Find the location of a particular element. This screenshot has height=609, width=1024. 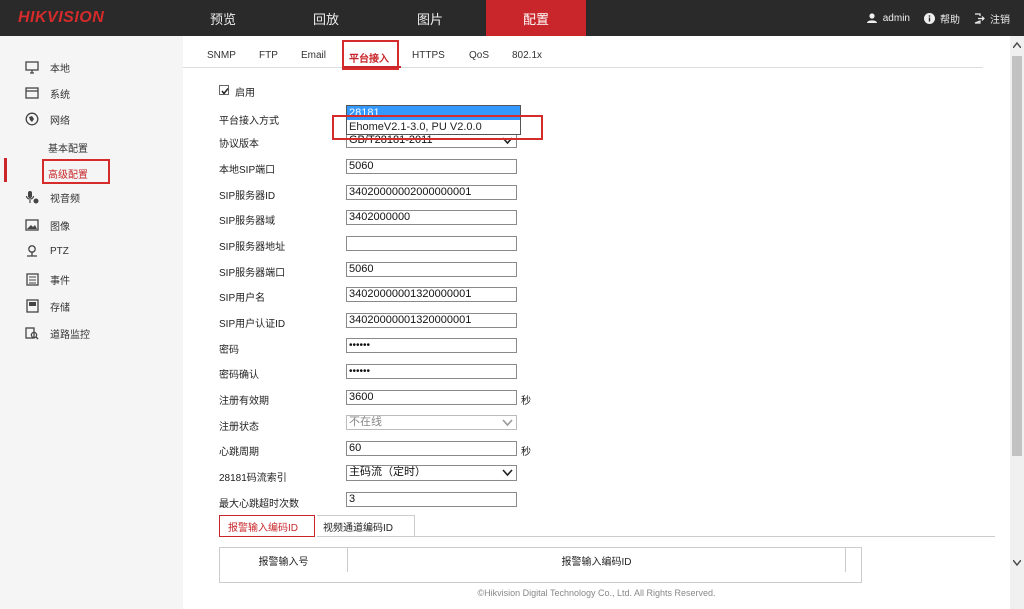

label-access-mode: 平台接入方式 is located at coordinates (249, 121).